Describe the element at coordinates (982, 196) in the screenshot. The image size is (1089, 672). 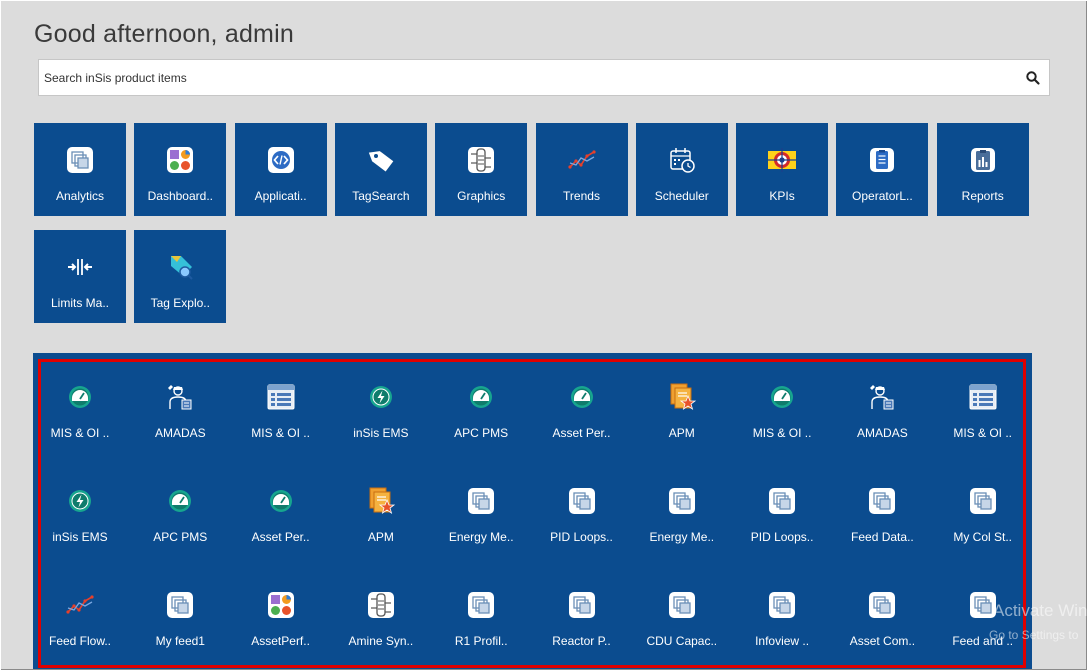
I see `product-tile-label: Reports` at that location.